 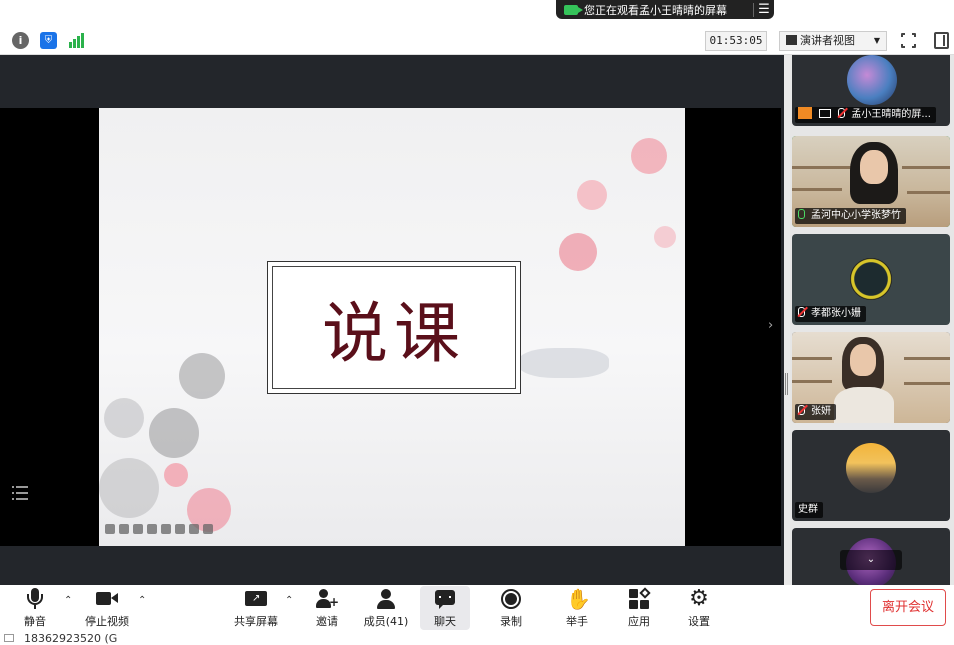 I want to click on participant-gallery: 孟小王晴晴的屏... 孟河中心小学张梦竹 孝都张小姗 张妍 史群 ⌄, so click(x=872, y=320).